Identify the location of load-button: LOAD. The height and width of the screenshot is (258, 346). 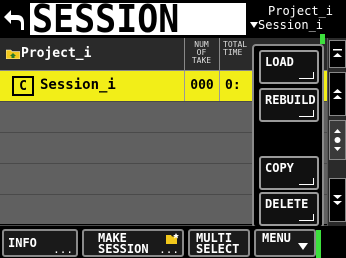
(289, 67).